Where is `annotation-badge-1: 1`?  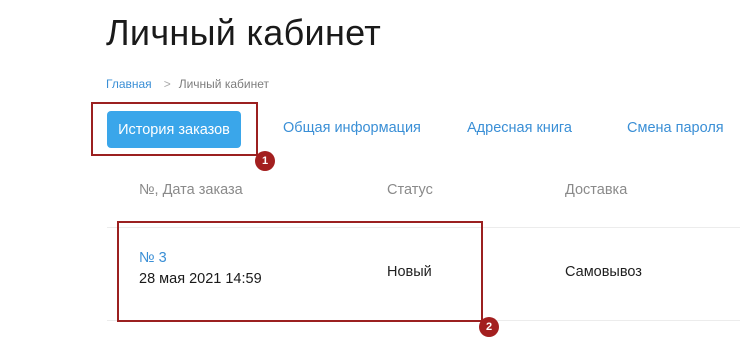 annotation-badge-1: 1 is located at coordinates (265, 161).